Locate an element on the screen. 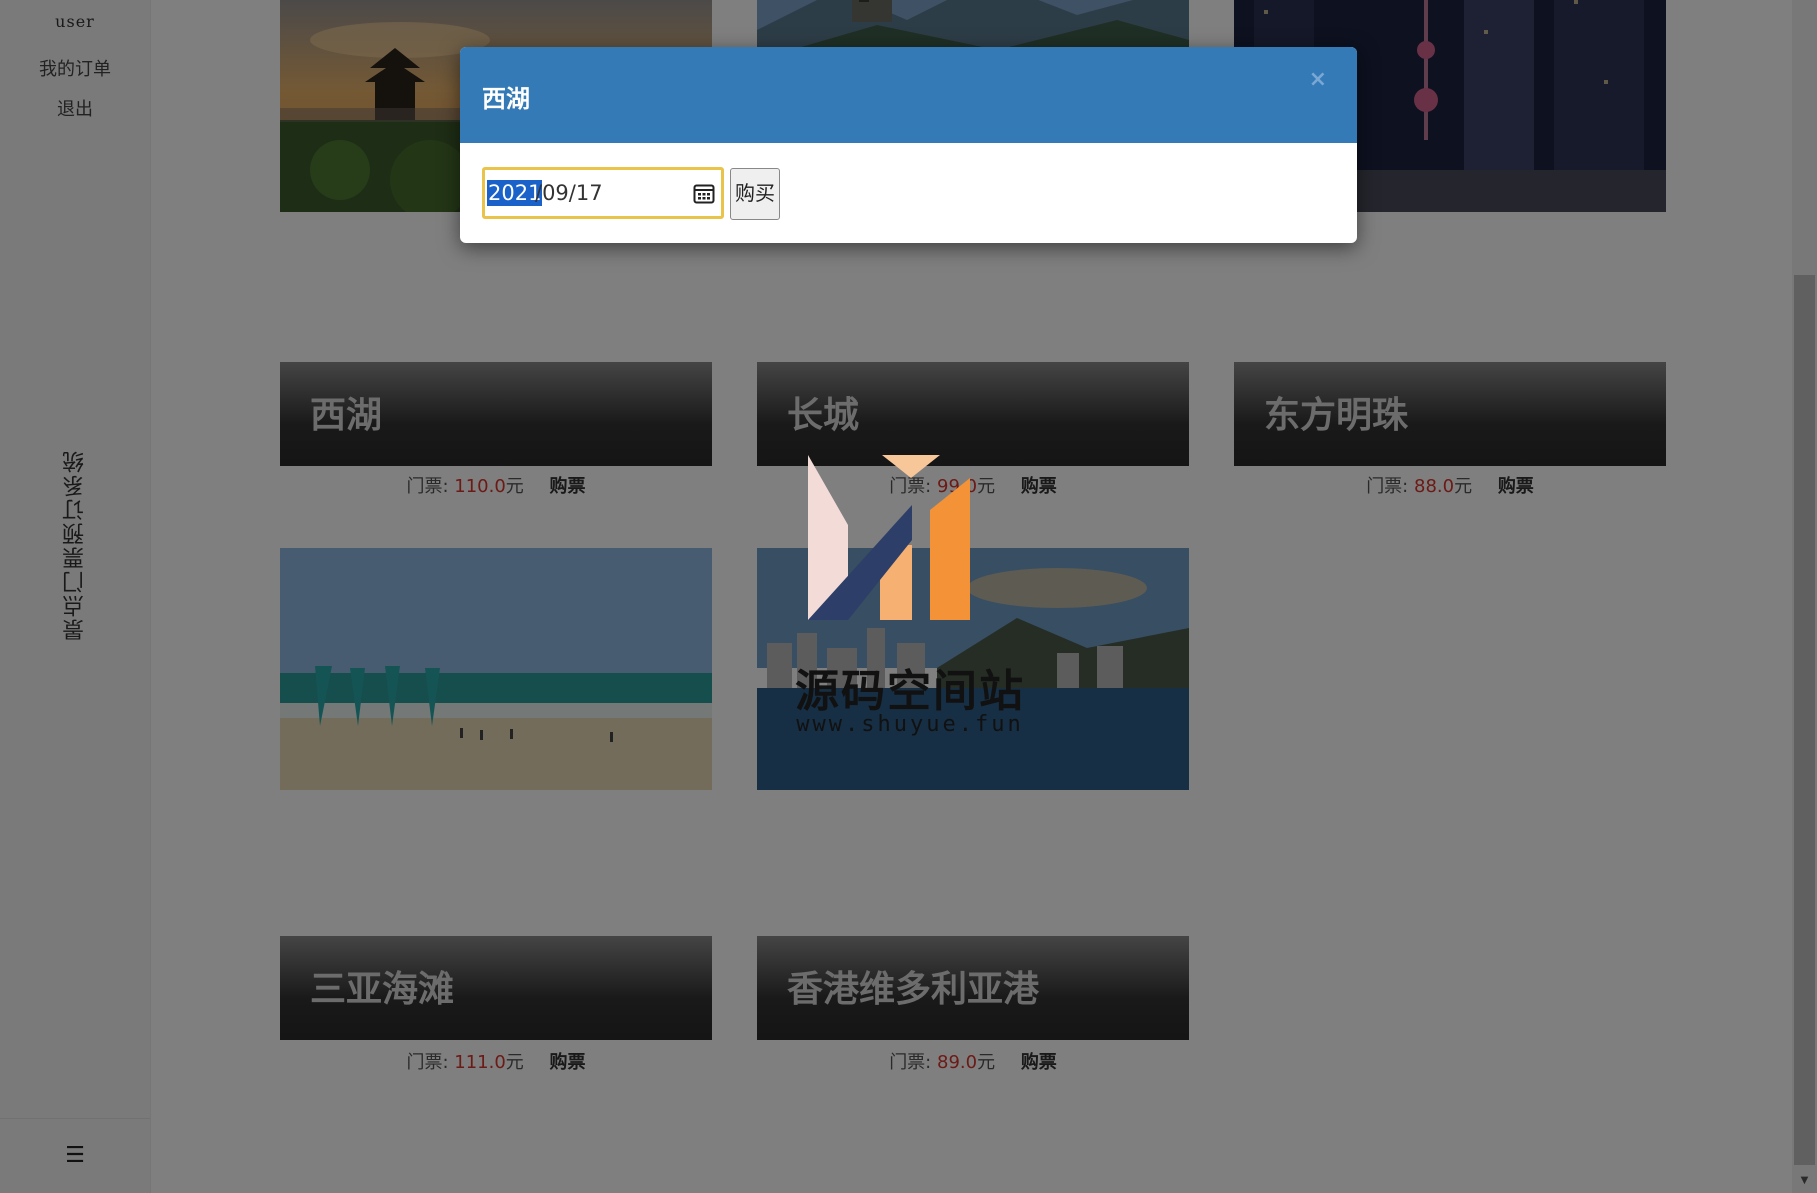 The width and height of the screenshot is (1817, 1193). watermark-text: 源码空间站 is located at coordinates (910, 691).